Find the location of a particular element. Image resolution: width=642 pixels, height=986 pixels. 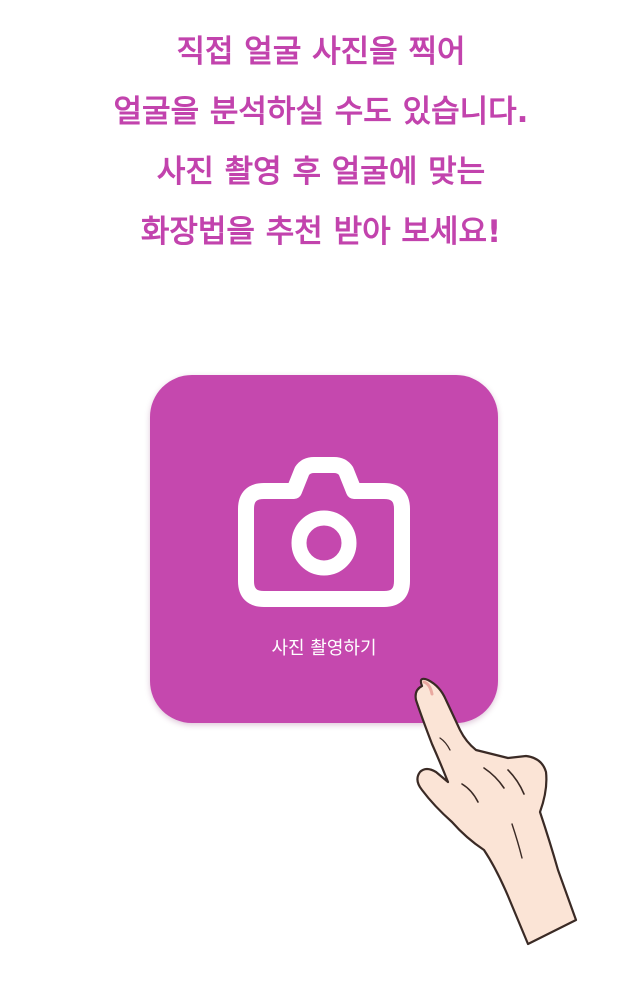

headline-line-3: 사진 촬영 후 얼굴에 맞는 is located at coordinates (321, 172).